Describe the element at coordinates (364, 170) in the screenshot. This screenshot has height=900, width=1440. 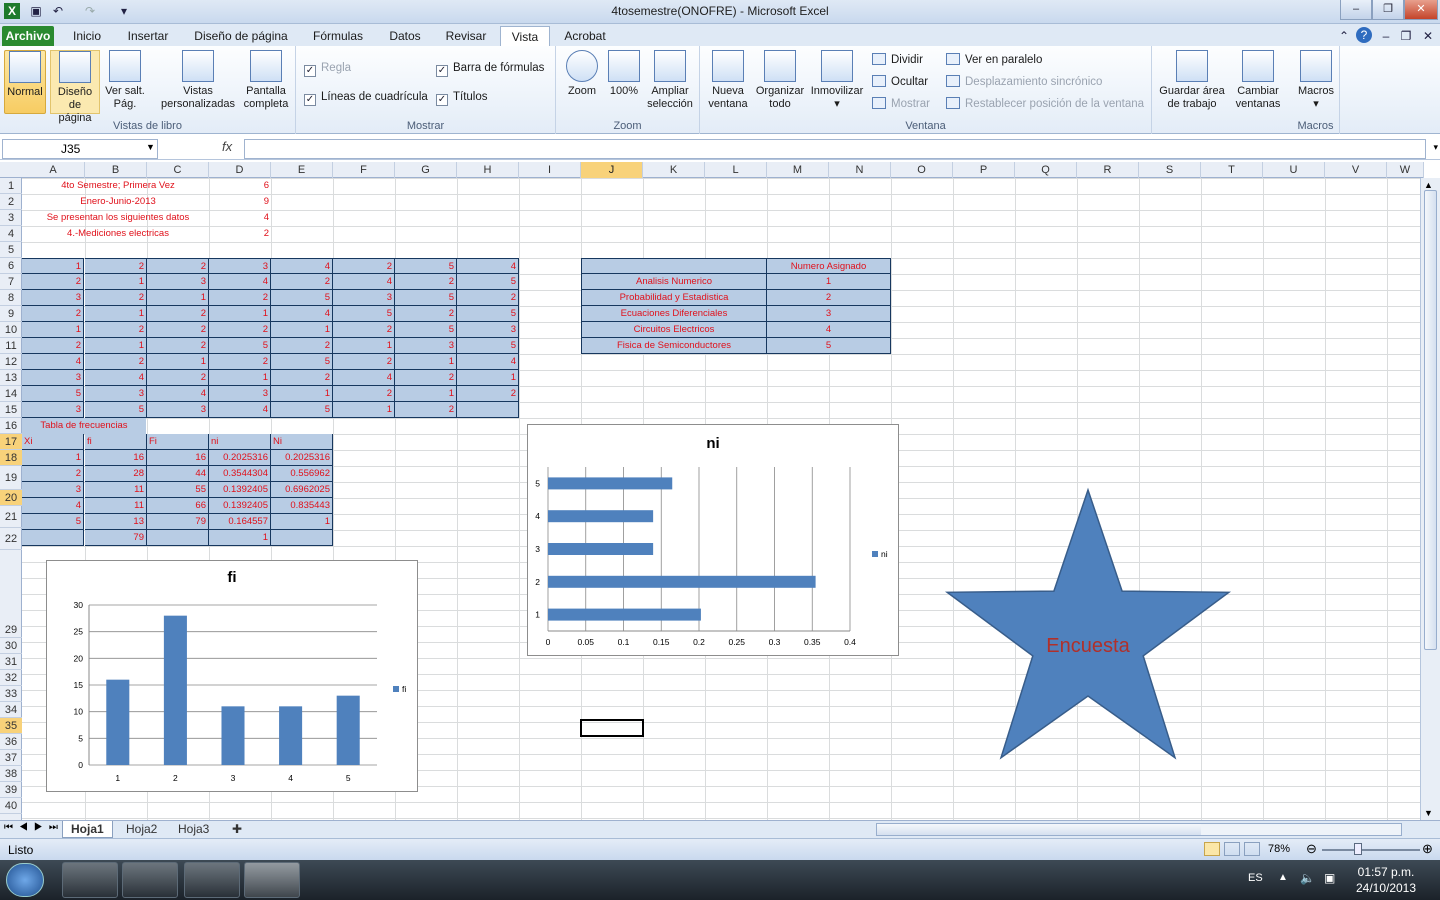
I see `column-header-f: F` at that location.